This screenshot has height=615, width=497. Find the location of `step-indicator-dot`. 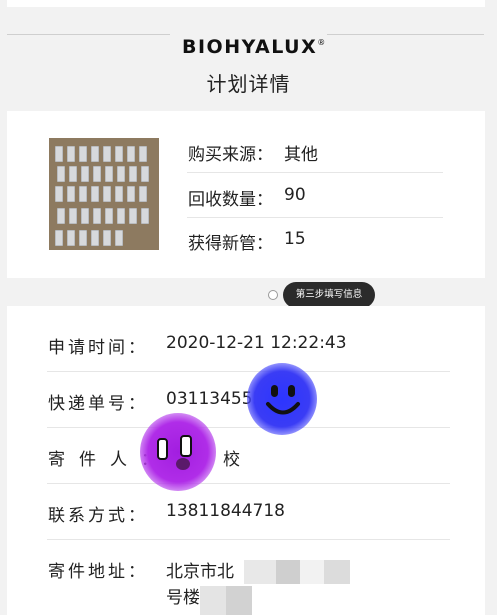

step-indicator-dot is located at coordinates (273, 295).